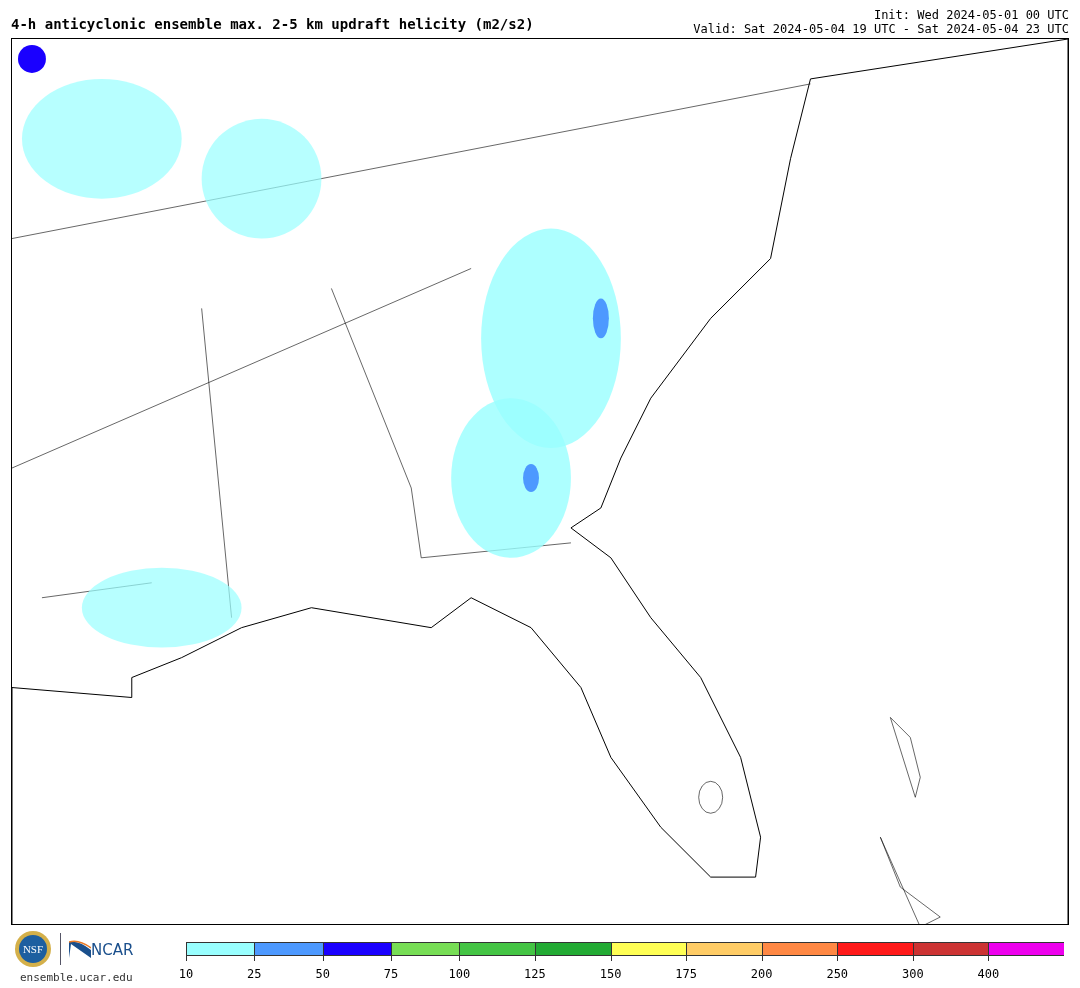 This screenshot has width=1080, height=988. What do you see at coordinates (459, 974) in the screenshot?
I see `scale-label: 100` at bounding box center [459, 974].